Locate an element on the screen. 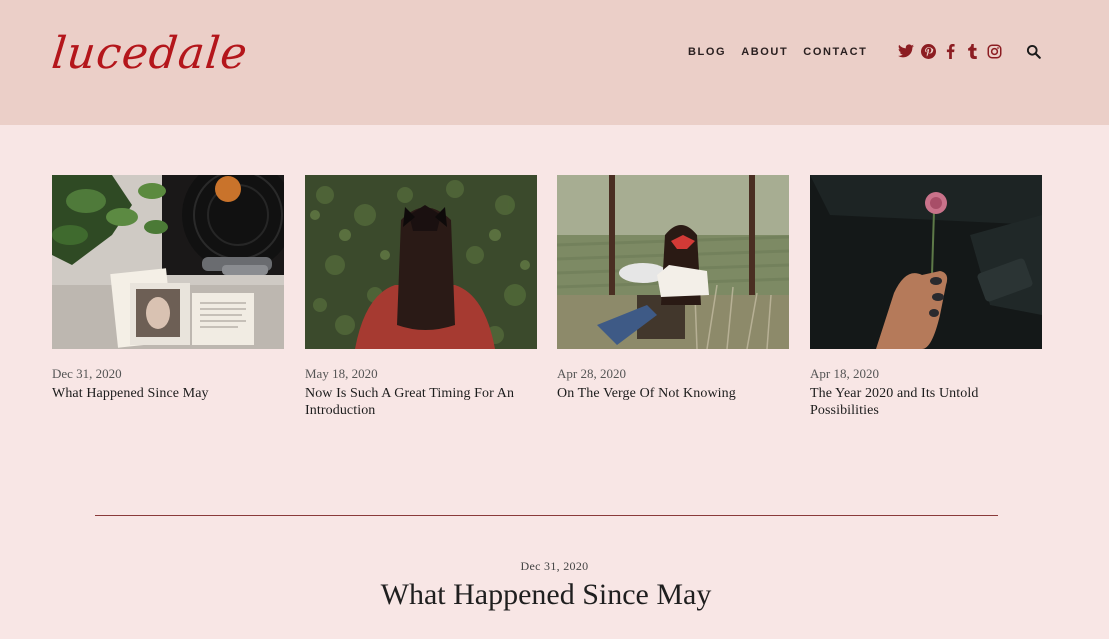 The height and width of the screenshot is (639, 1109). nav-blog: BLOG is located at coordinates (707, 52).